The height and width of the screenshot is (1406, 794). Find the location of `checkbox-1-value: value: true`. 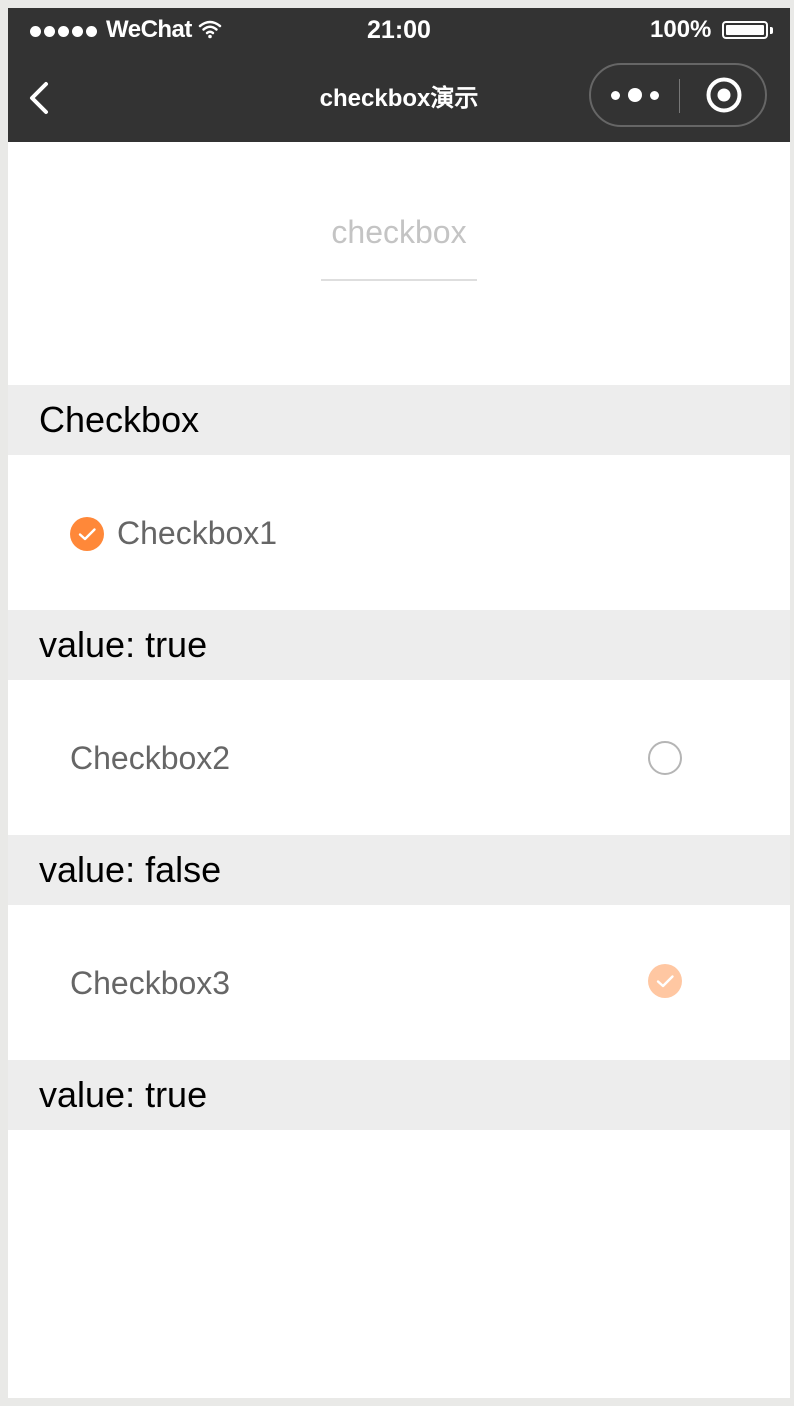

checkbox-1-value: value: true is located at coordinates (399, 645).